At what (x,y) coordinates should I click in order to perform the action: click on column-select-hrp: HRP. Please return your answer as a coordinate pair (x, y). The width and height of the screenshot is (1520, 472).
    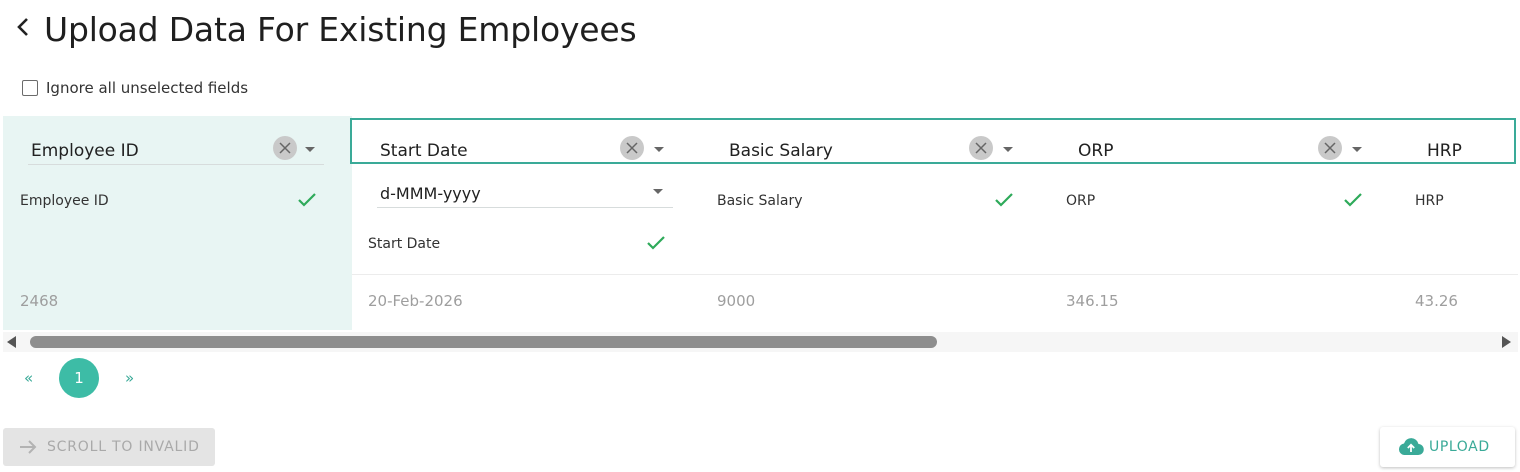
    Looking at the image, I should click on (1471, 149).